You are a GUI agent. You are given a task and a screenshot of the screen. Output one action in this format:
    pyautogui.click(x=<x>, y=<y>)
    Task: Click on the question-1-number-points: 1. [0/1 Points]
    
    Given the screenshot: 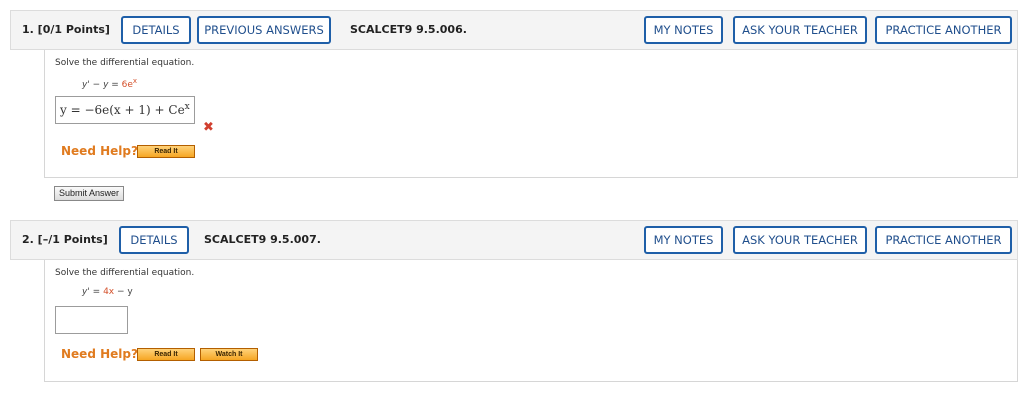 What is the action you would take?
    pyautogui.click(x=66, y=29)
    